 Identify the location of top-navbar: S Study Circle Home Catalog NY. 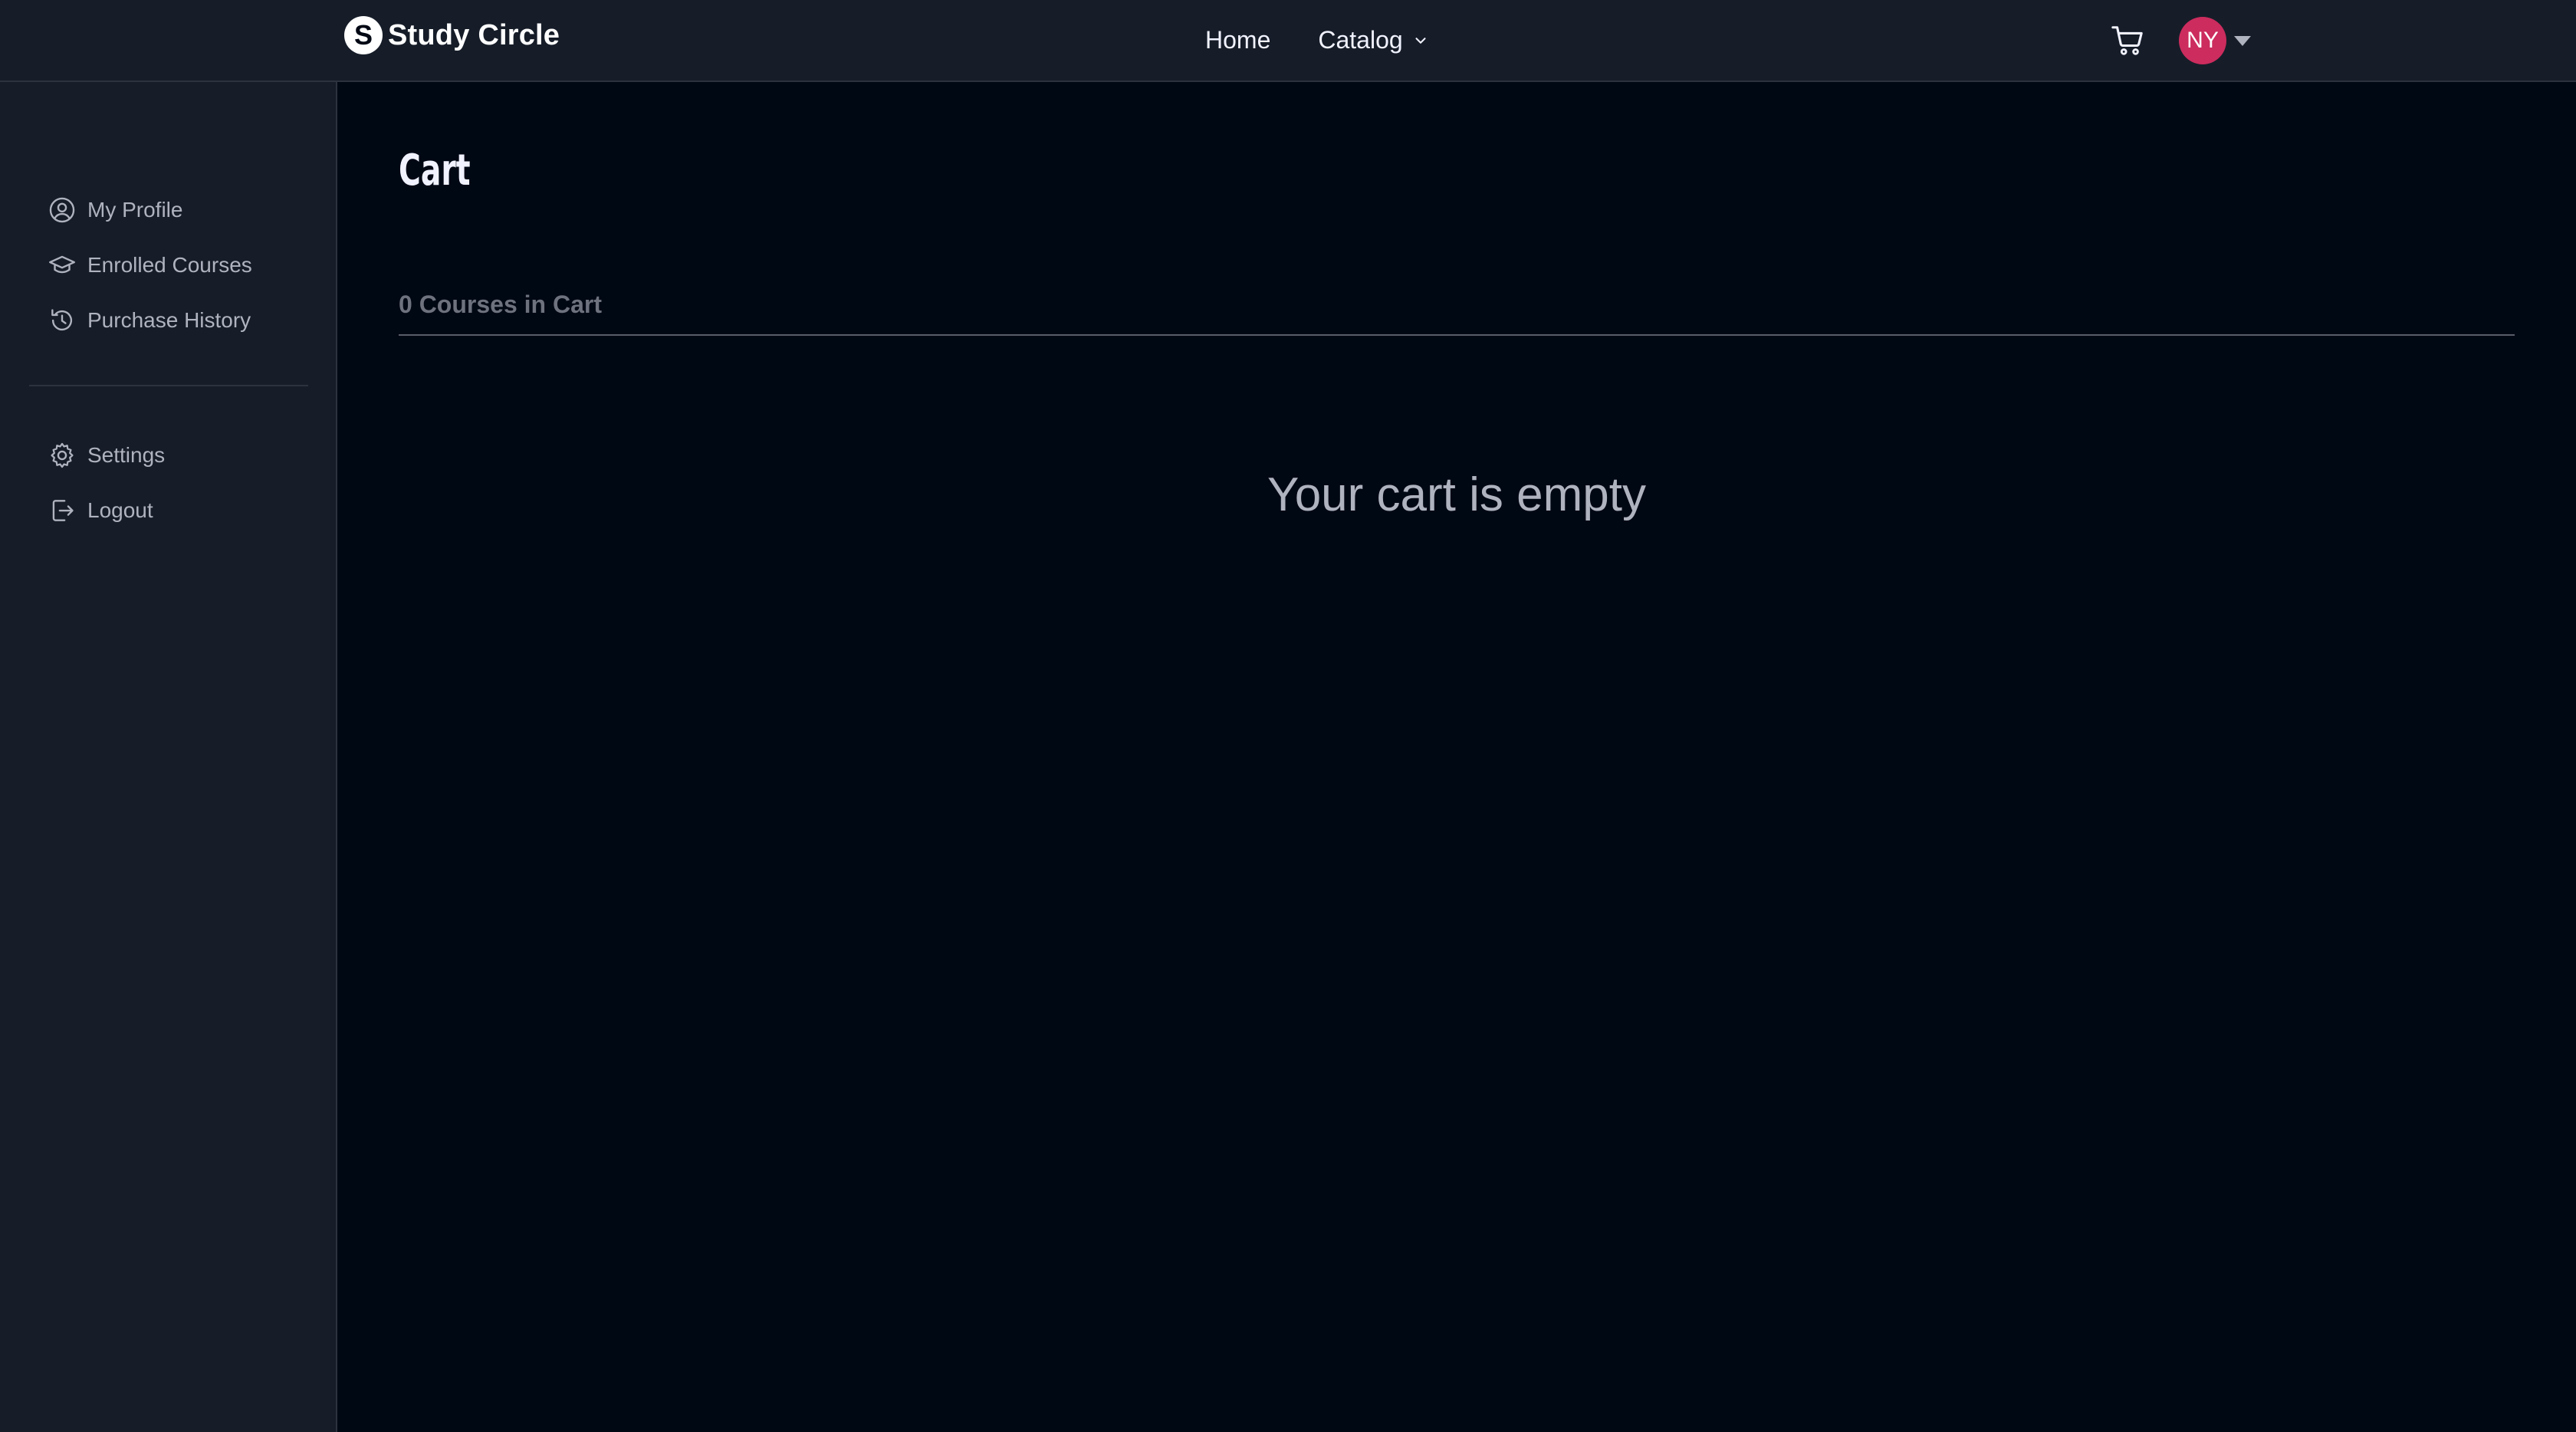
(1288, 41).